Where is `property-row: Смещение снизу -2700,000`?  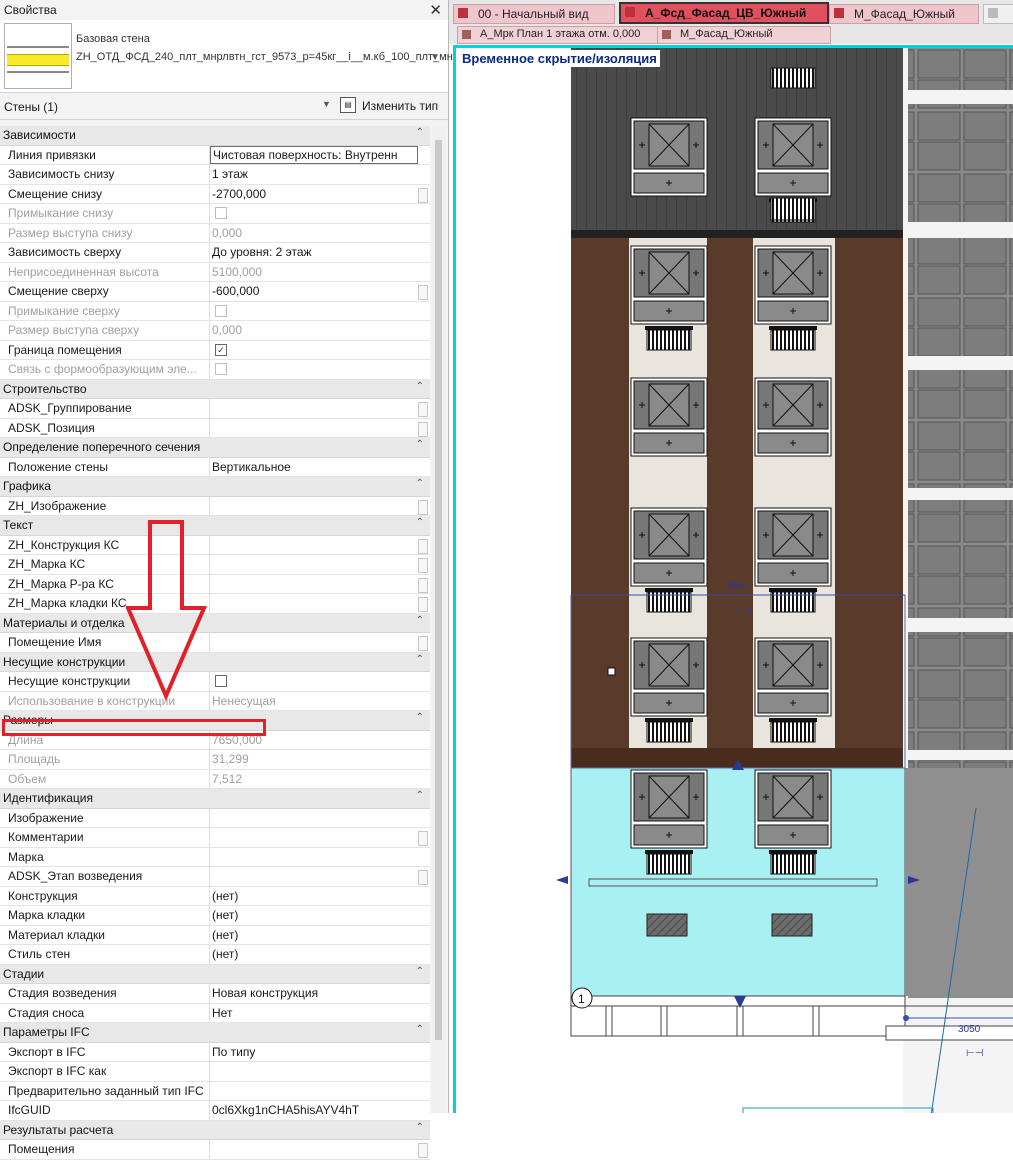
property-row: Смещение снизу -2700,000 is located at coordinates (215, 194).